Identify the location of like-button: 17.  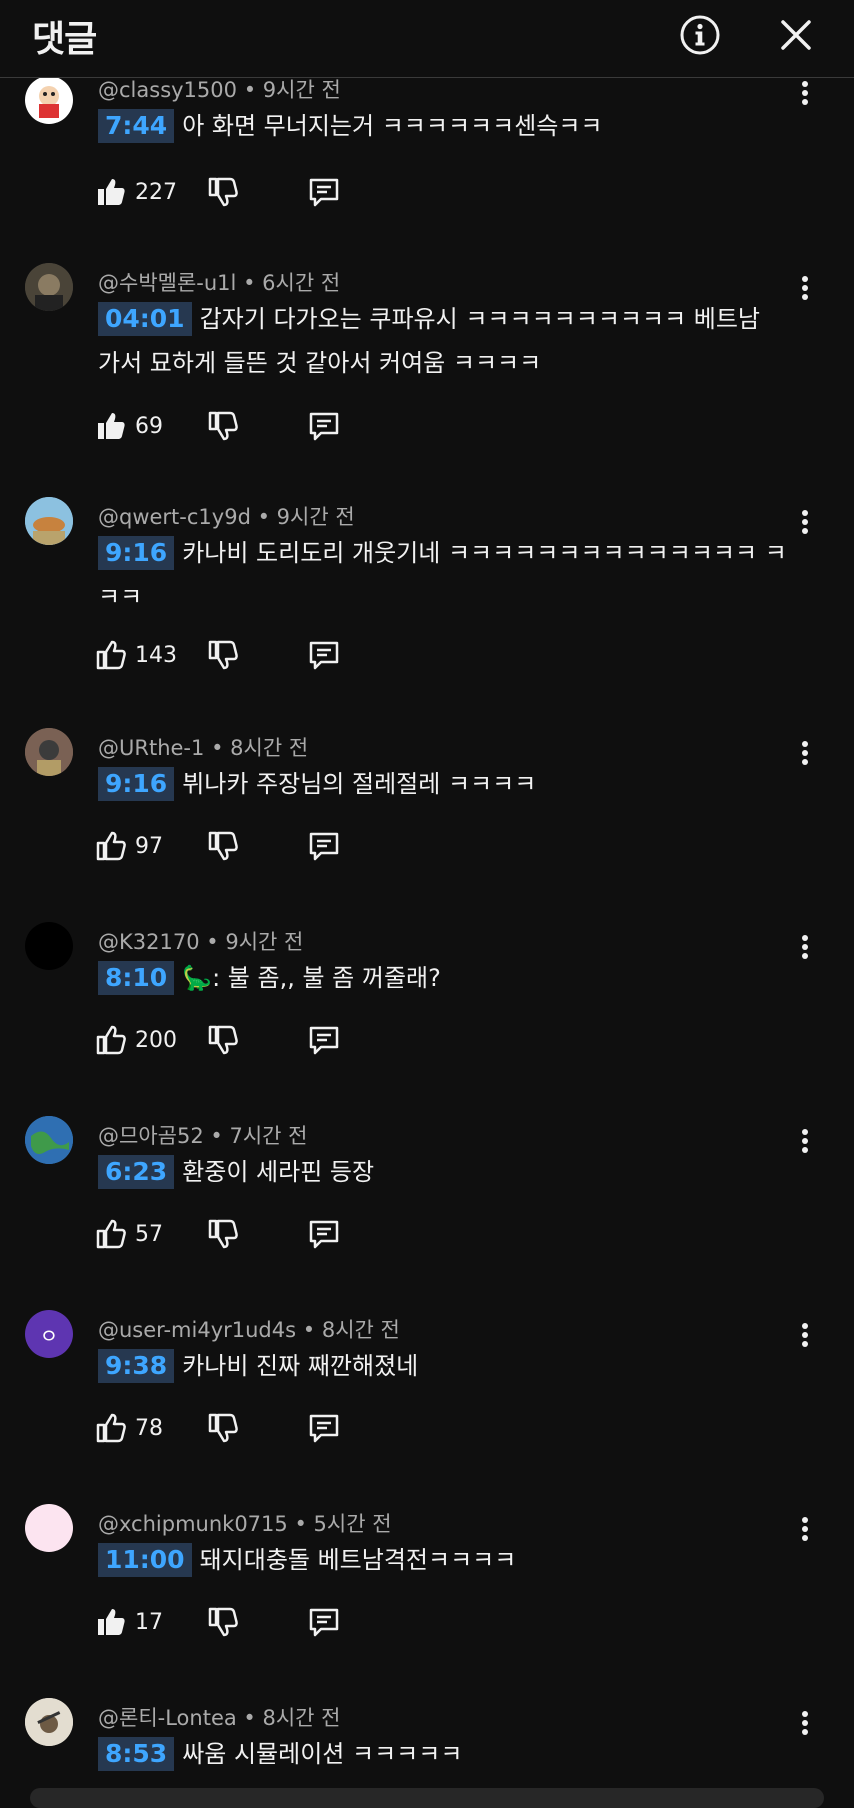
(129, 1622).